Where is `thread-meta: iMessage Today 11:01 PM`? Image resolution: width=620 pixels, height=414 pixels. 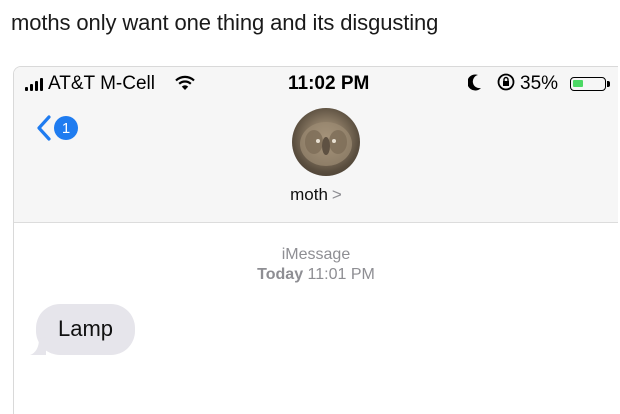
thread-meta: iMessage Today 11:01 PM is located at coordinates (316, 265).